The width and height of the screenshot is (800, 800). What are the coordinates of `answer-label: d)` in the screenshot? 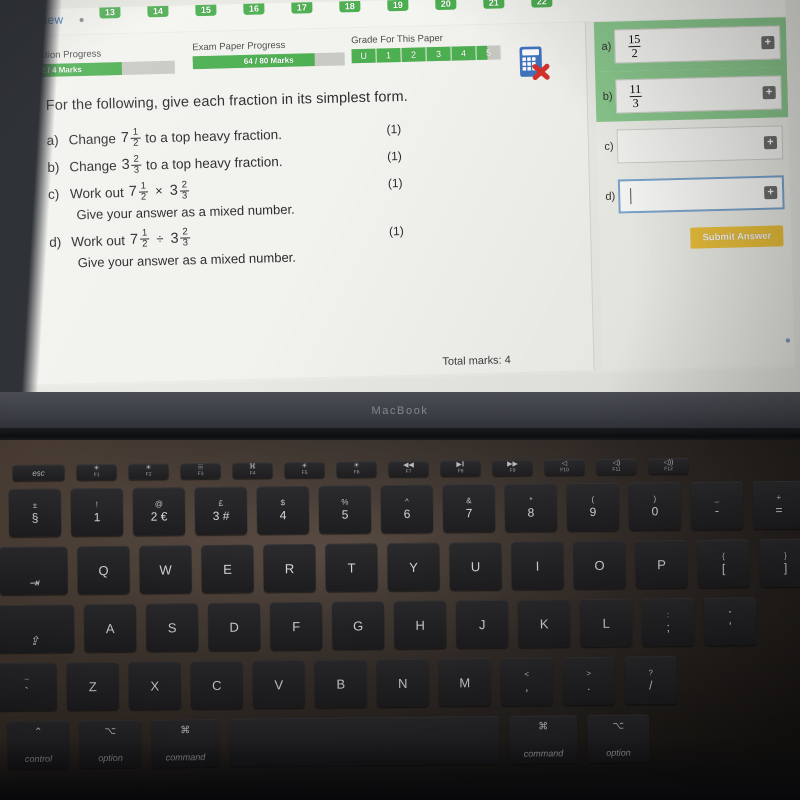 It's located at (610, 196).